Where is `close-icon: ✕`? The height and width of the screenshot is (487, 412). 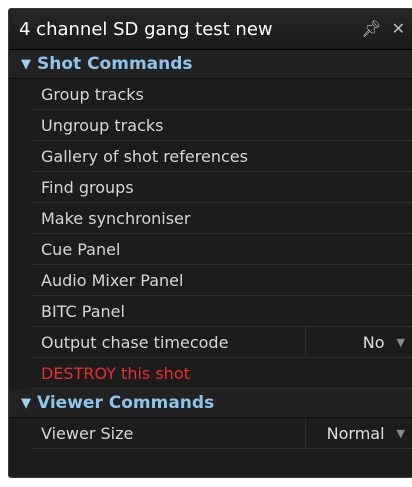 close-icon: ✕ is located at coordinates (398, 29).